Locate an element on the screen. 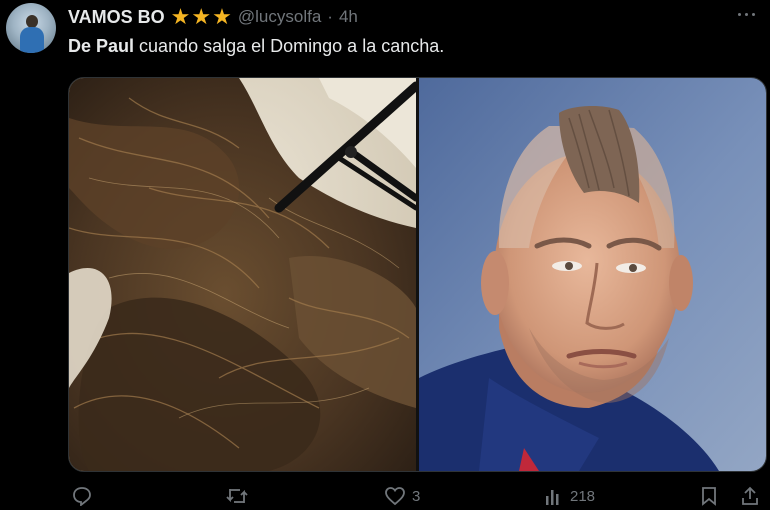 The image size is (770, 510). avatar is located at coordinates (31, 28).